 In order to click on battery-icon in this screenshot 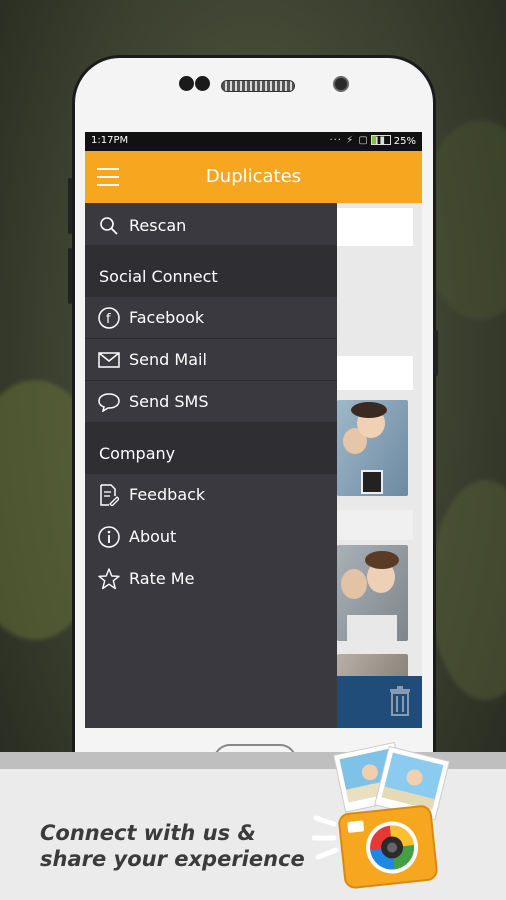, I will do `click(380, 140)`.